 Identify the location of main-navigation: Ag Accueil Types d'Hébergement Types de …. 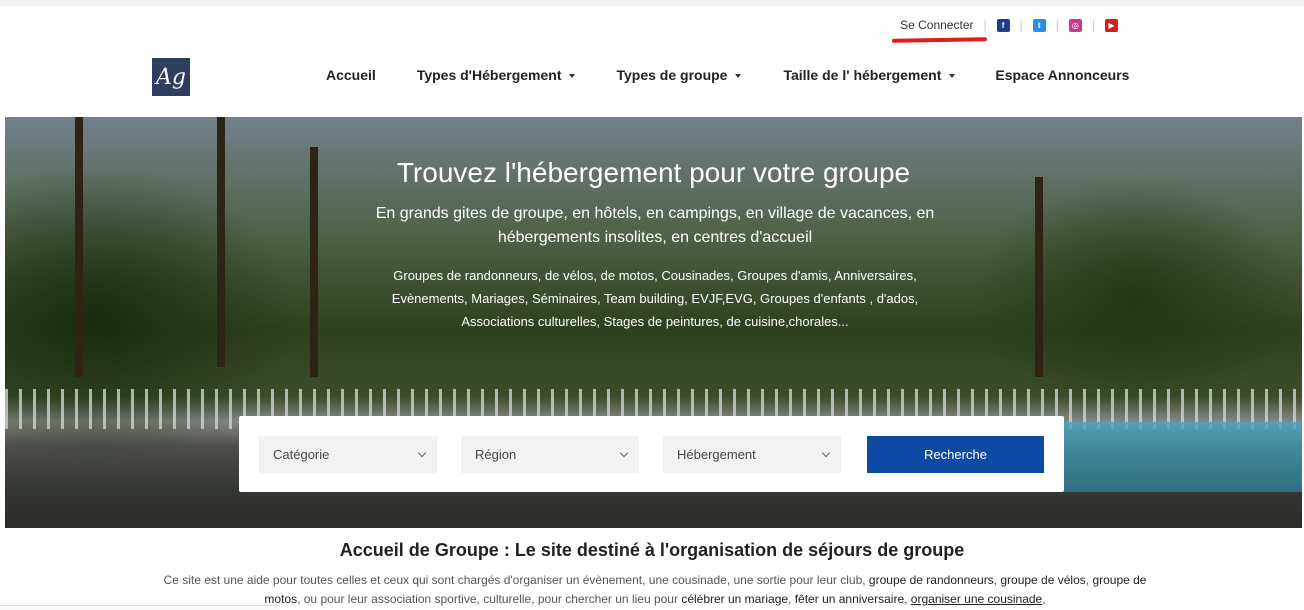
(652, 77).